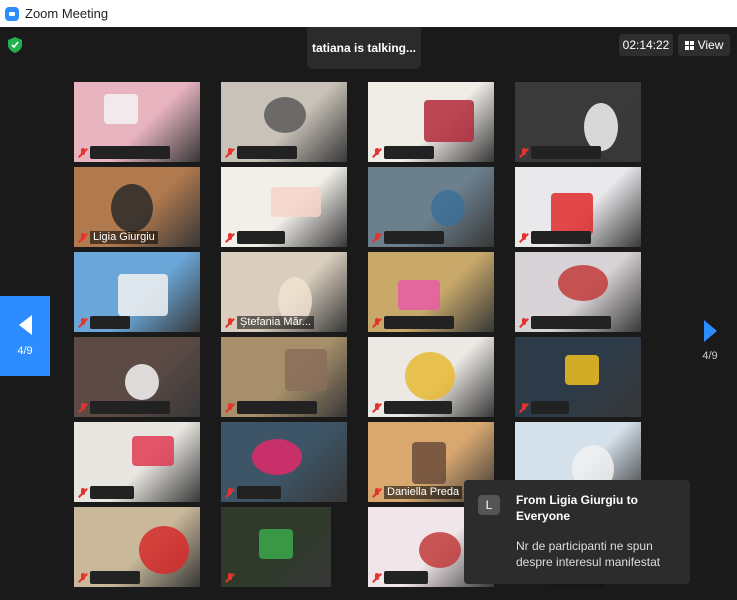 The height and width of the screenshot is (600, 737). What do you see at coordinates (646, 45) in the screenshot?
I see `meeting-timer: 02:14:22` at bounding box center [646, 45].